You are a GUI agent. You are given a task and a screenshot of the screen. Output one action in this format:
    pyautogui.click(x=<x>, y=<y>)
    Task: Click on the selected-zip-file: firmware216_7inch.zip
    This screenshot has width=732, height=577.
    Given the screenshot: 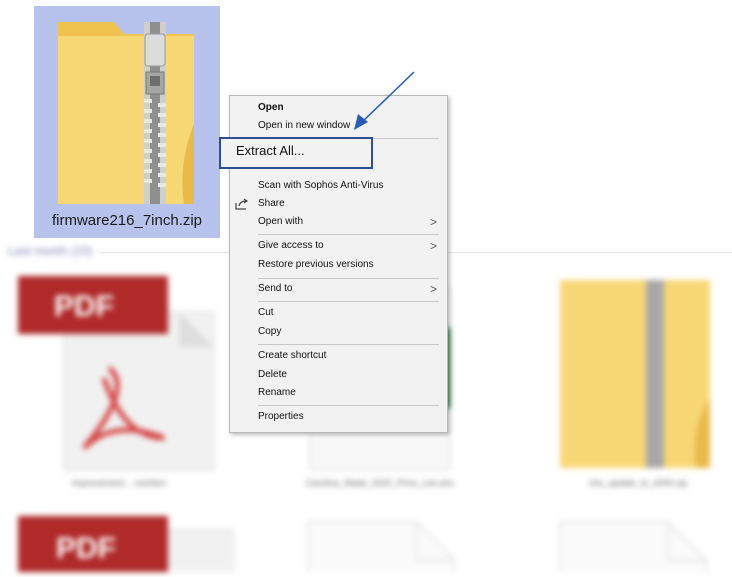 What is the action you would take?
    pyautogui.click(x=127, y=122)
    